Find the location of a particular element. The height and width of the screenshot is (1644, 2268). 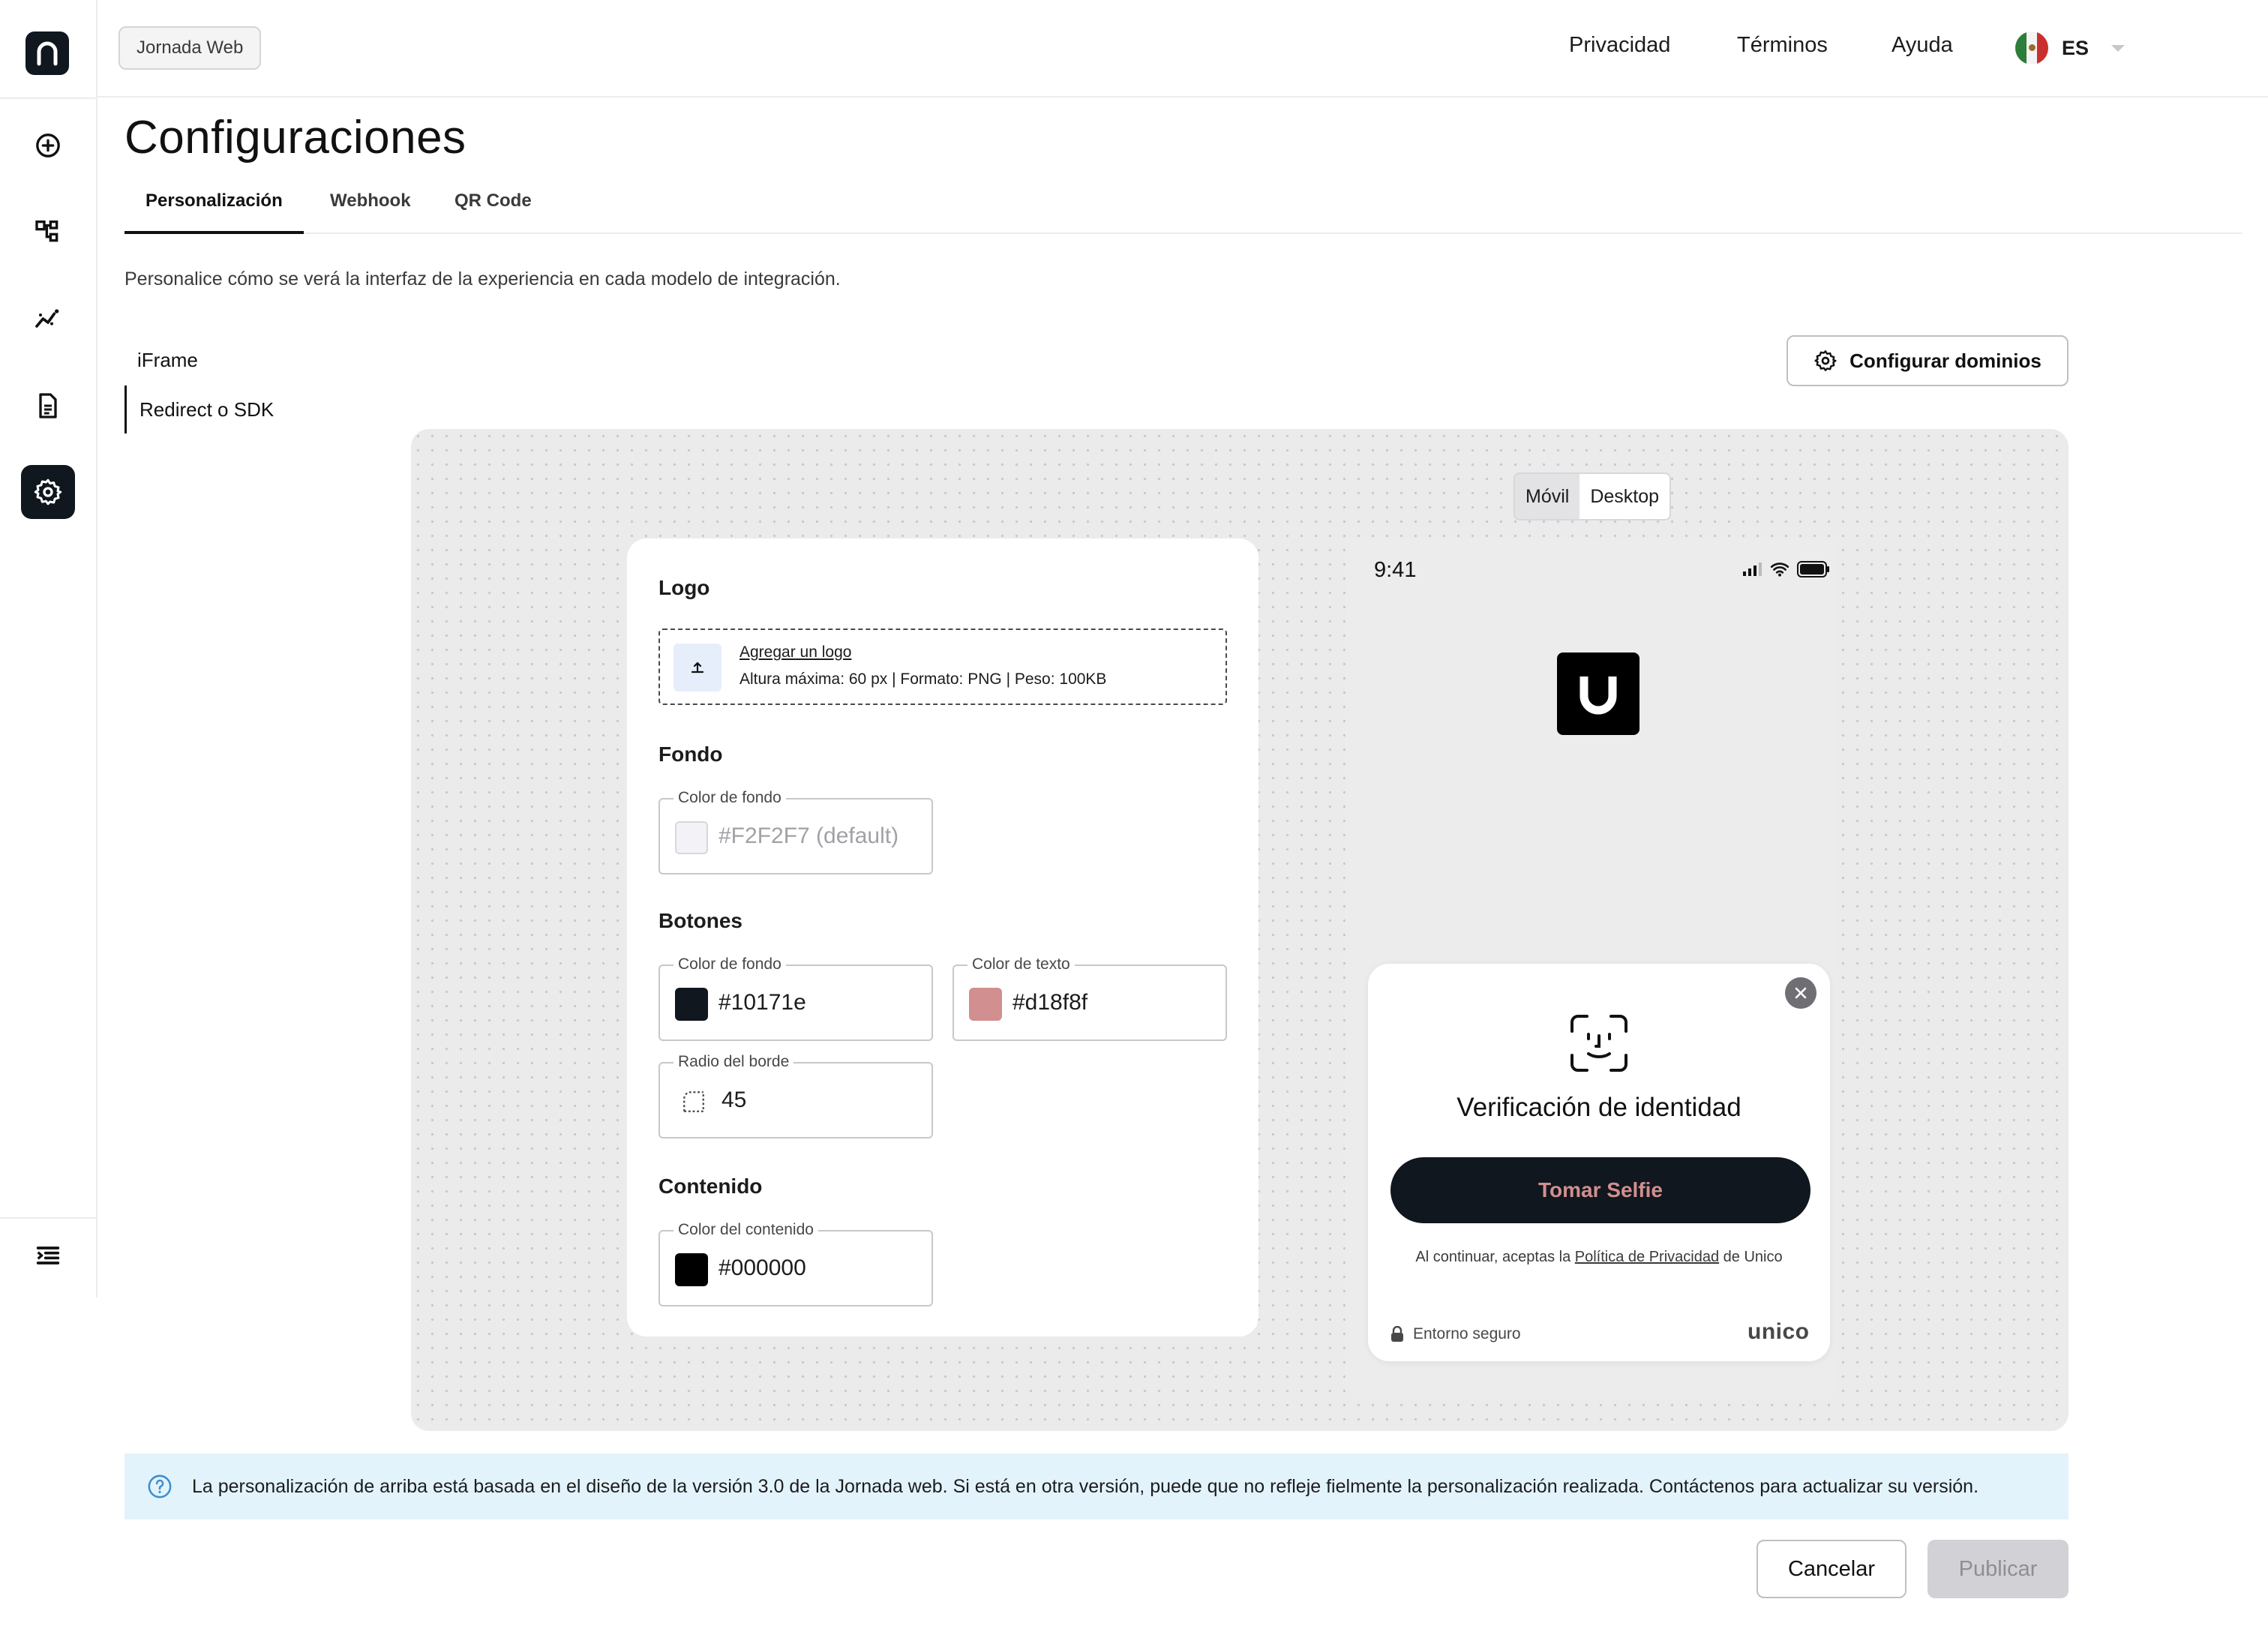

language-selector: ES is located at coordinates (2070, 48).